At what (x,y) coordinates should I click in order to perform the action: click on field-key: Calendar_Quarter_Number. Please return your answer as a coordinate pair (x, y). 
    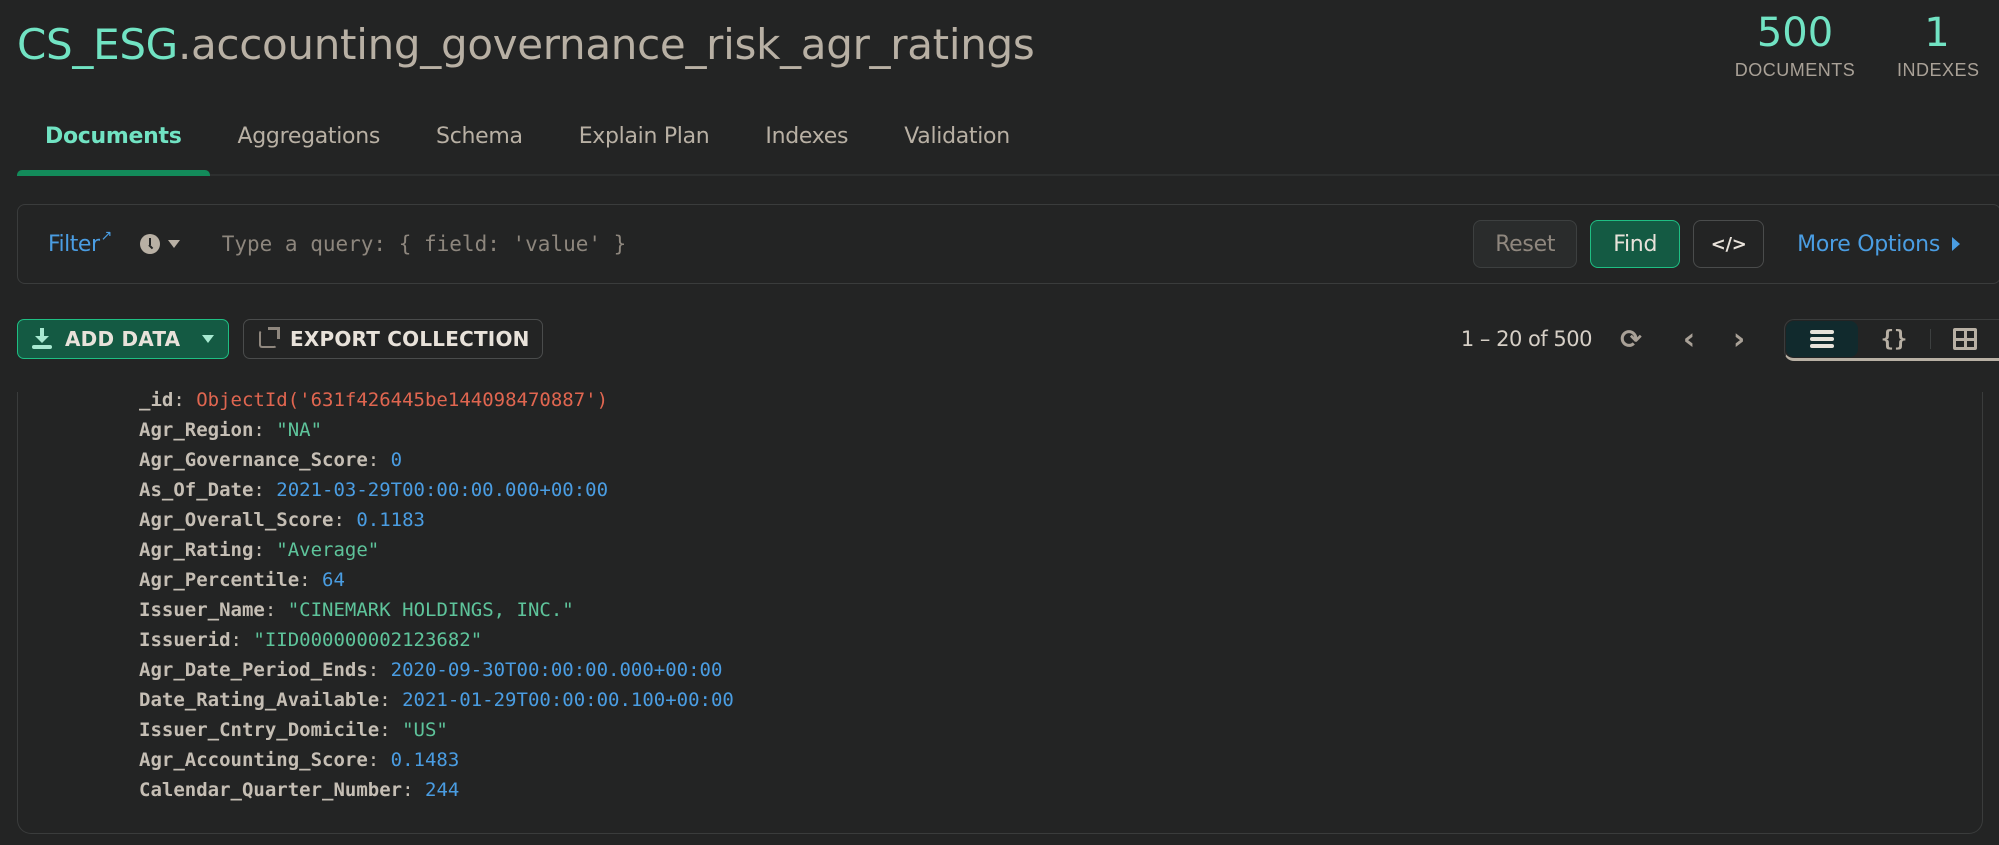
    Looking at the image, I should click on (271, 790).